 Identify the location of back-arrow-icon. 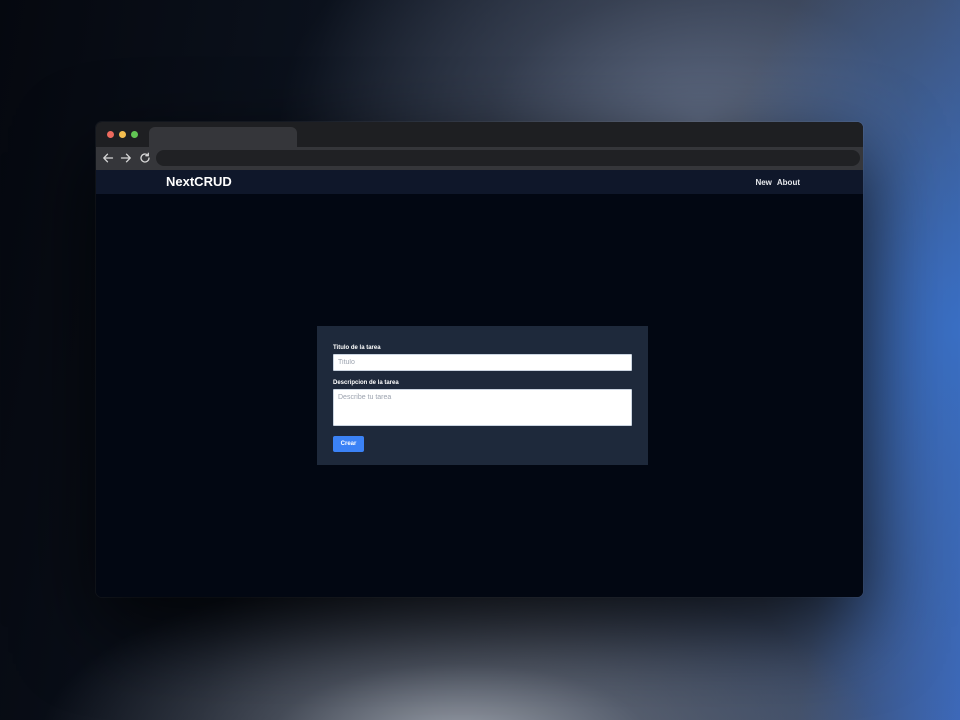
(108, 158).